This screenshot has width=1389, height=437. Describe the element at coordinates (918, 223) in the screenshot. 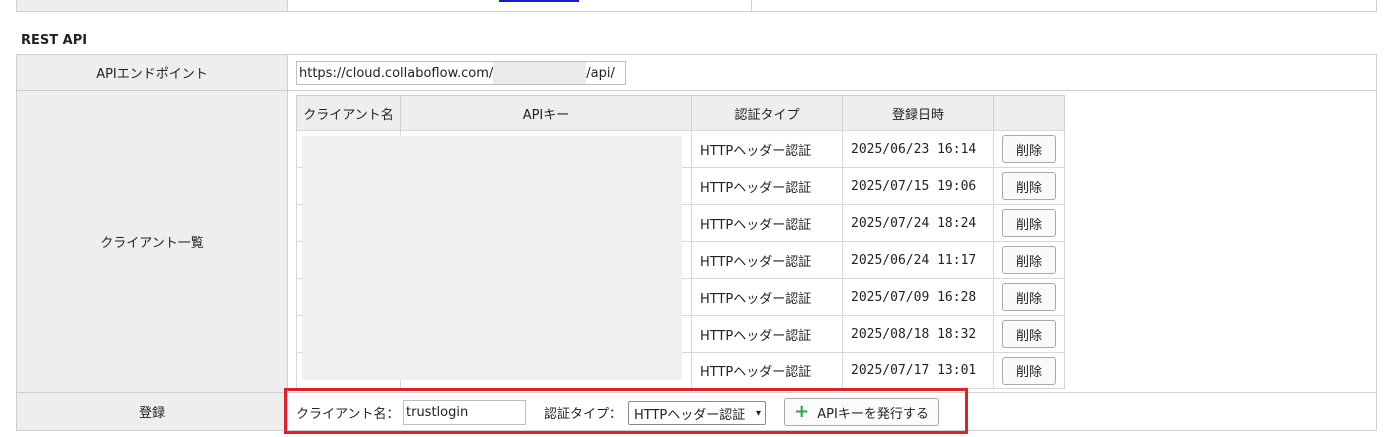

I see `table-row-2-date: 2025/07/24 18:24` at that location.